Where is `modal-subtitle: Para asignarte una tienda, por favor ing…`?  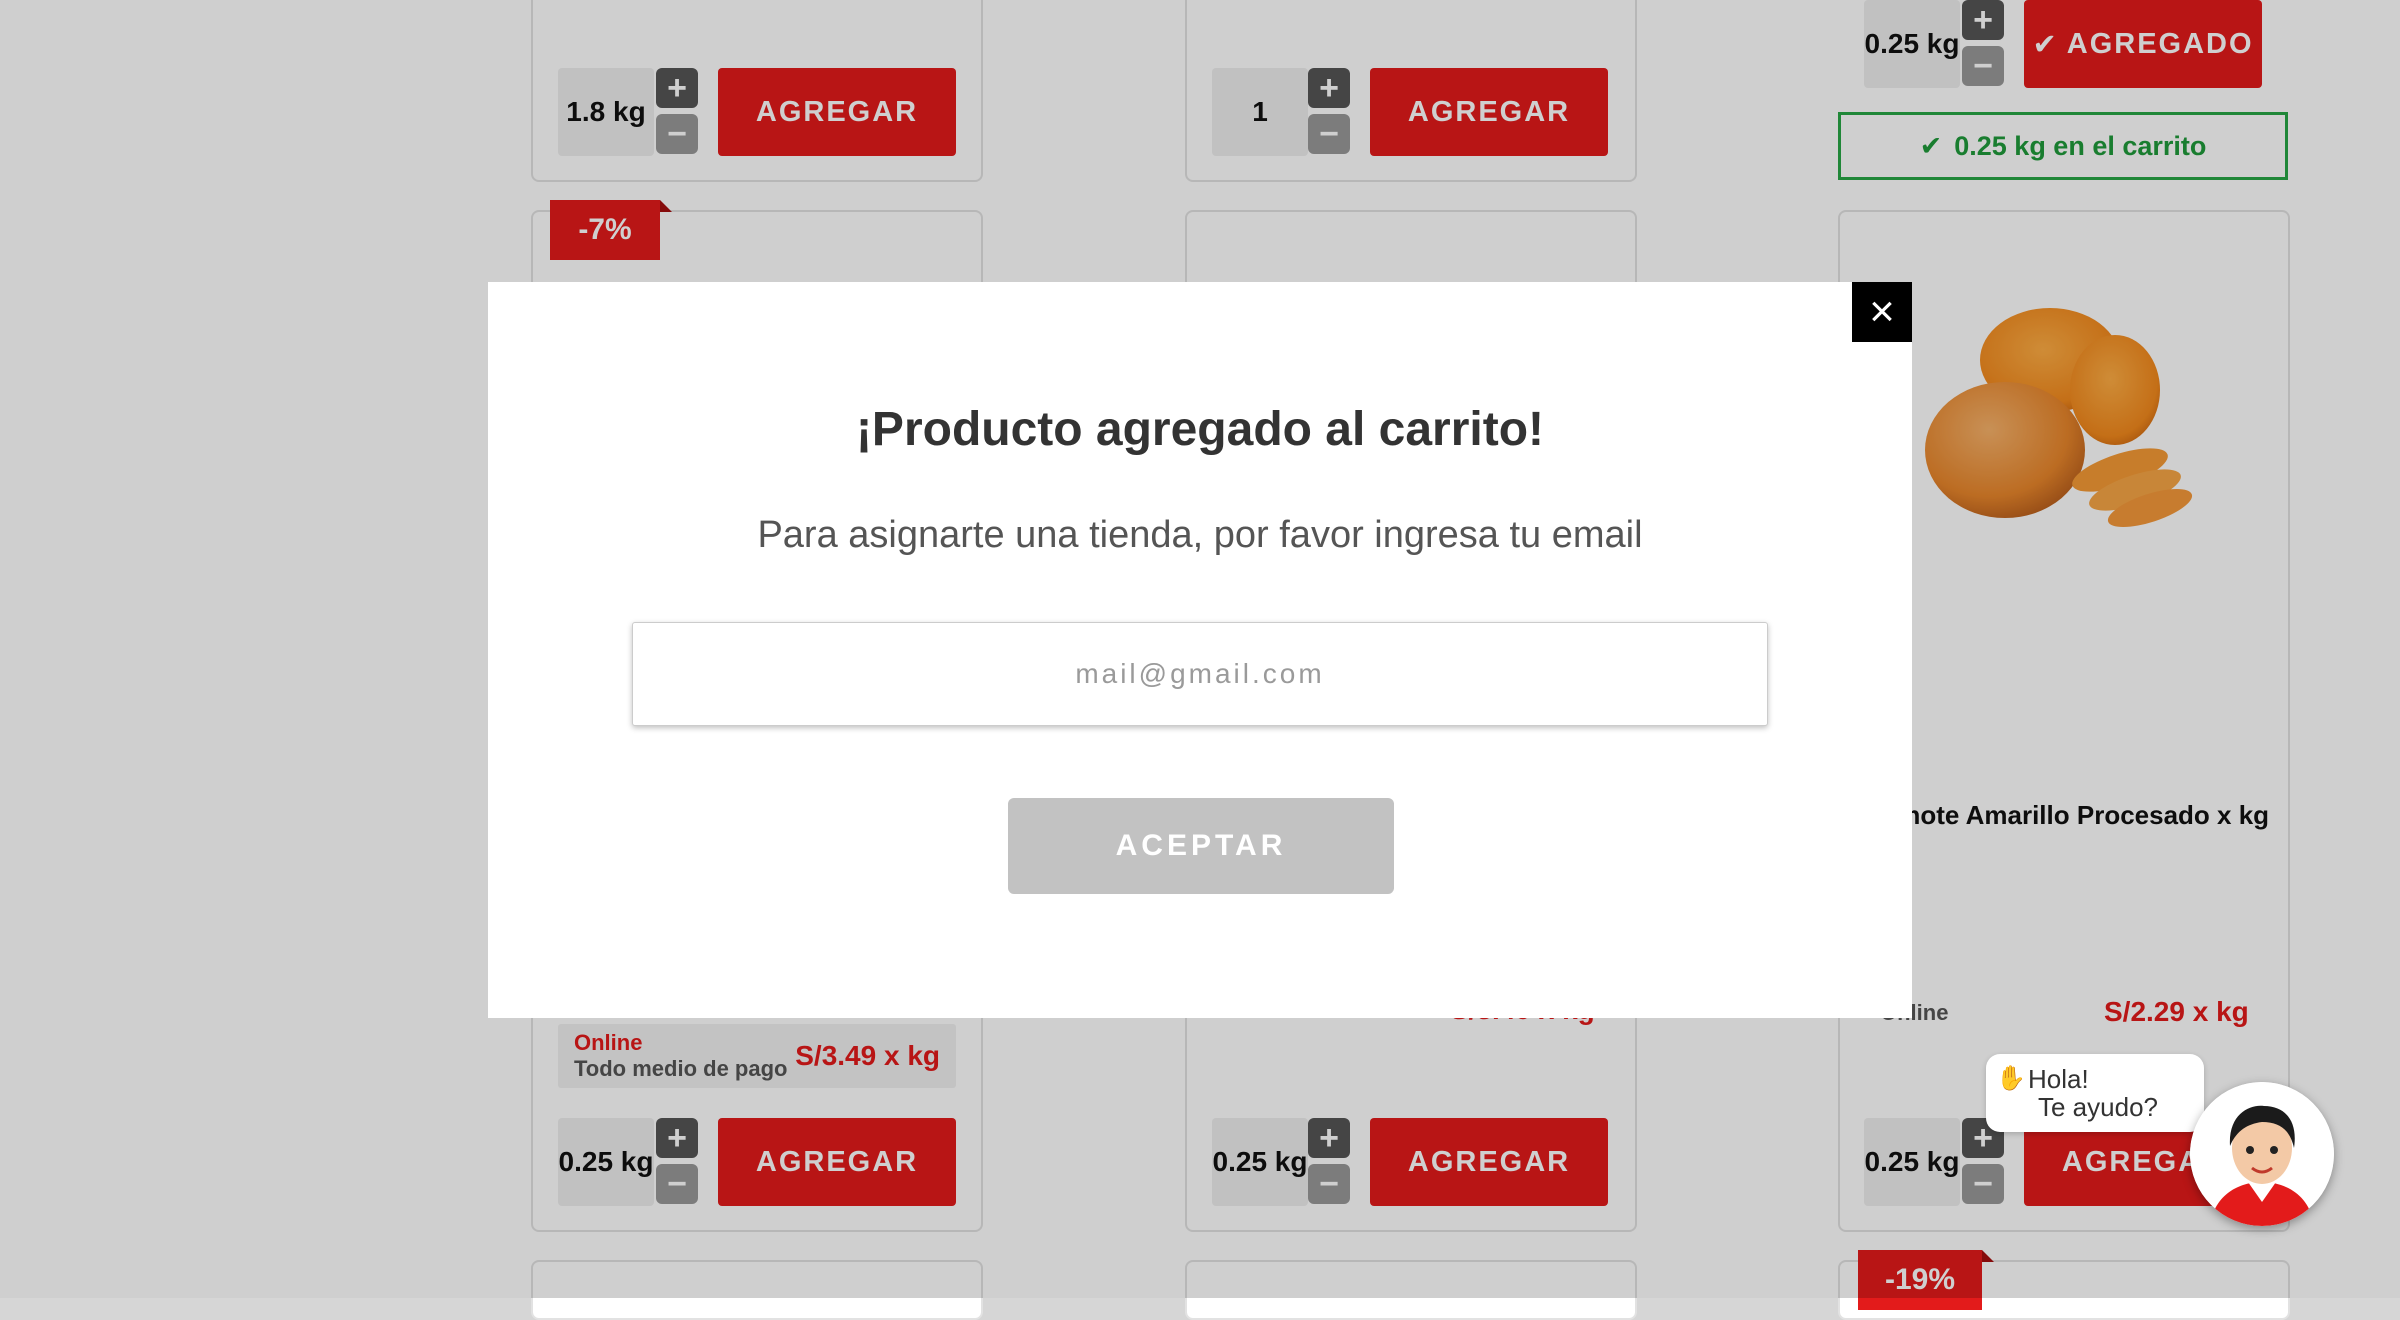
modal-subtitle: Para asignarte una tienda, por favor ing… is located at coordinates (1200, 535).